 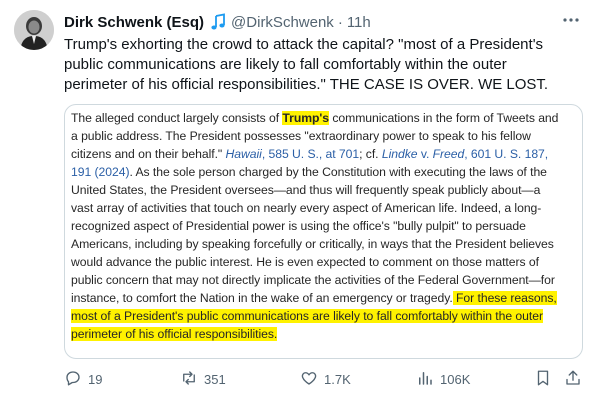 I want to click on citation-link: Hawaii, so click(x=243, y=154).